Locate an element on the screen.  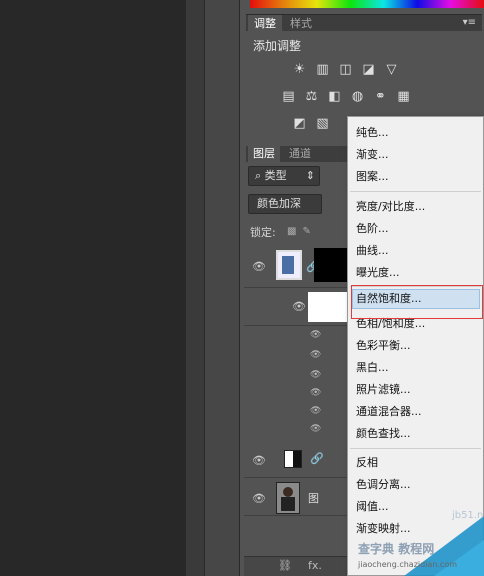
watermark-name: 查字典 教程网 is located at coordinates (396, 549).